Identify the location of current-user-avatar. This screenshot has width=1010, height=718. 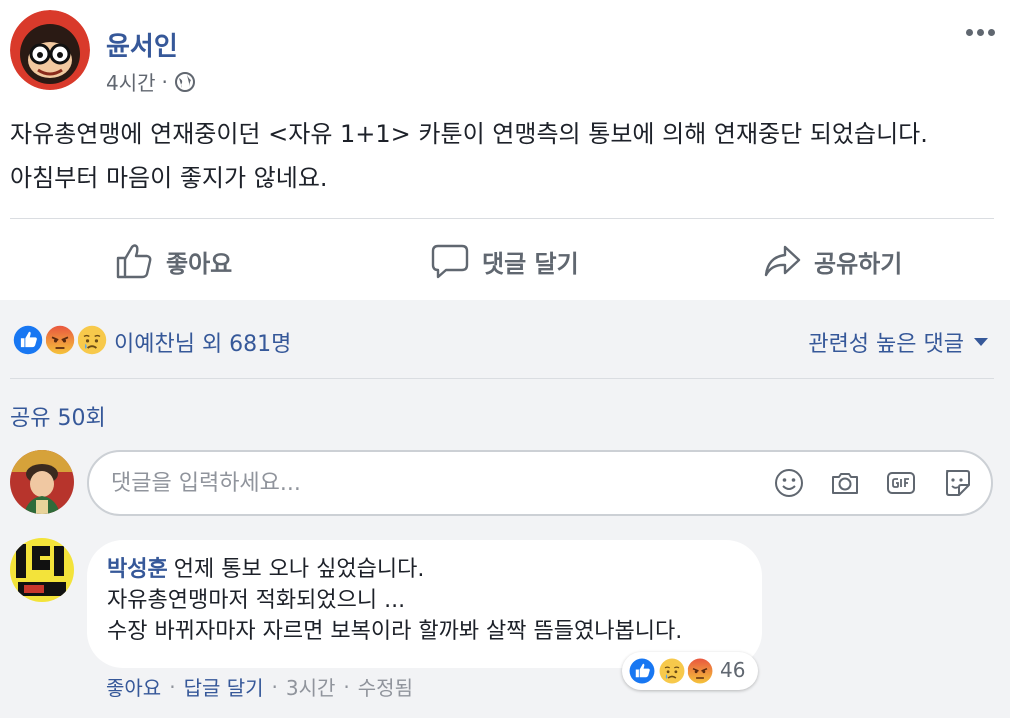
(42, 482).